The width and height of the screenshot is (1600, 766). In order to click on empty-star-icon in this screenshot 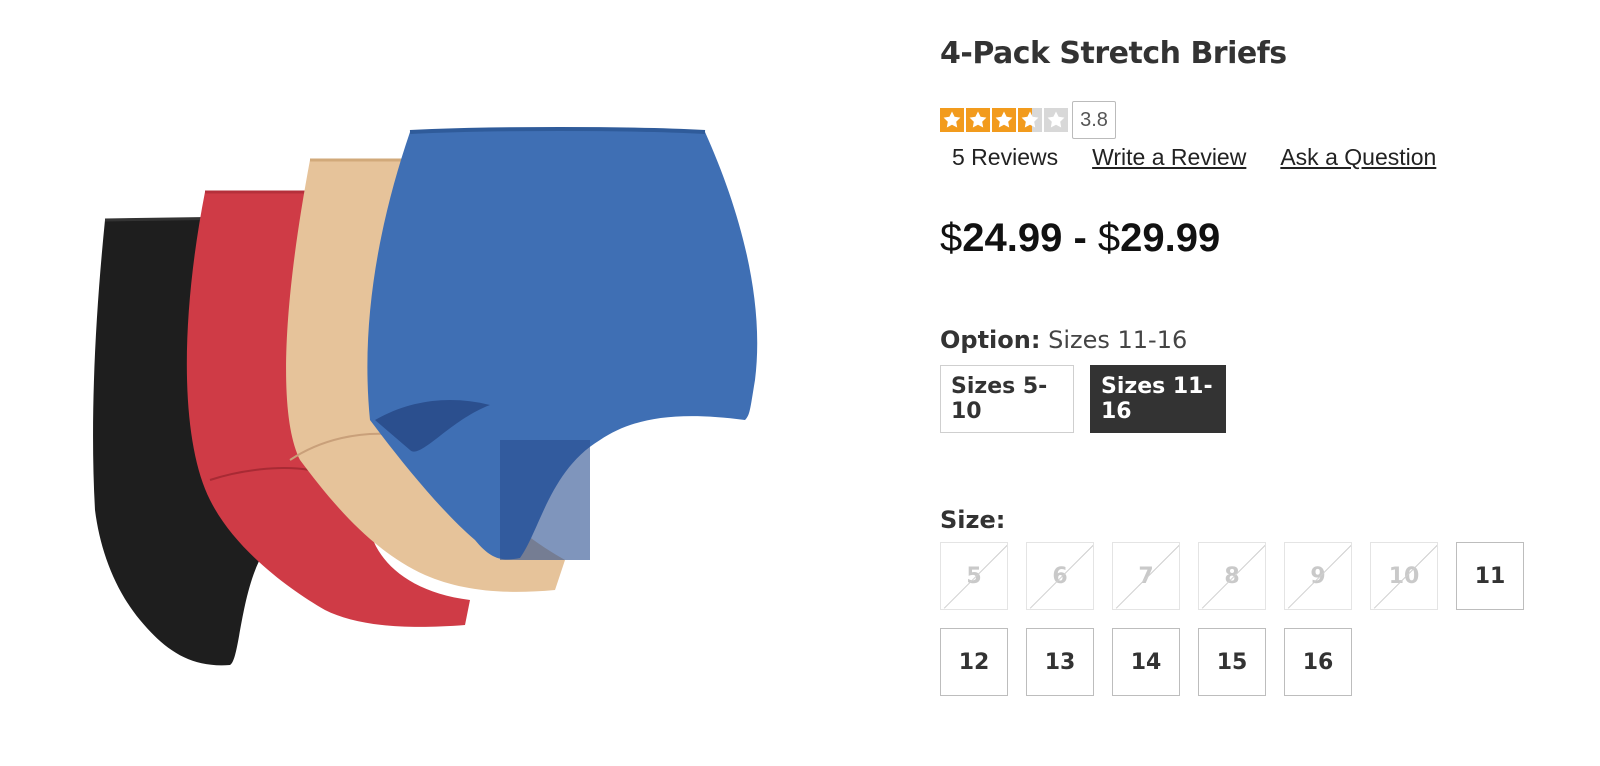, I will do `click(1056, 120)`.